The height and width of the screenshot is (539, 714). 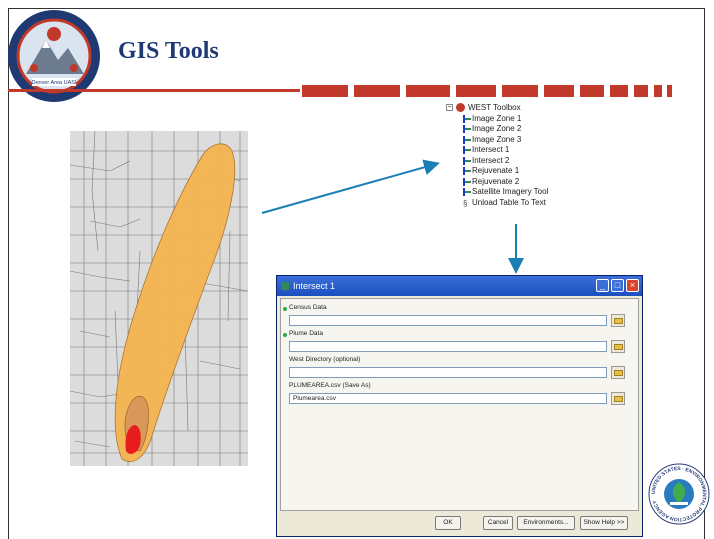 What do you see at coordinates (460, 108) in the screenshot?
I see `toolbox-icon` at bounding box center [460, 108].